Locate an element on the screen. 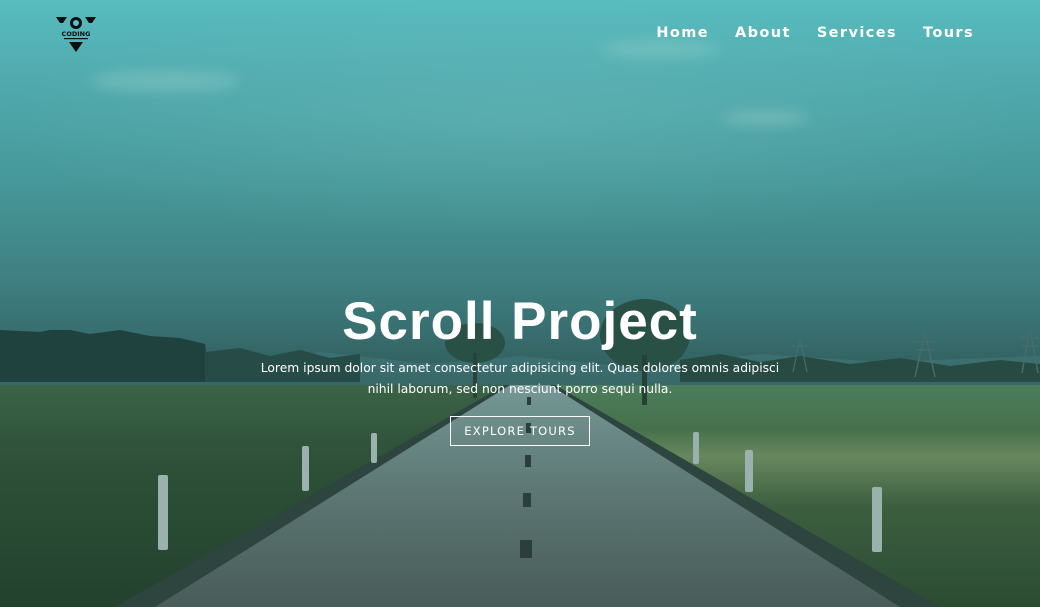  nav-item-tours: Tours is located at coordinates (948, 33).